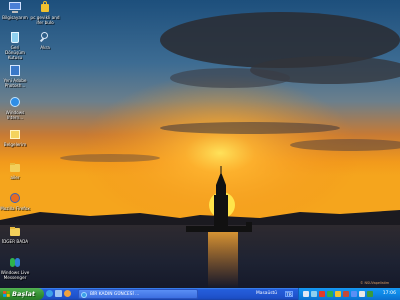 Image resolution: width=400 pixels, height=300 pixels. I want to click on desktop-icon-live-messenger: Windows Live Messenger, so click(15, 268).